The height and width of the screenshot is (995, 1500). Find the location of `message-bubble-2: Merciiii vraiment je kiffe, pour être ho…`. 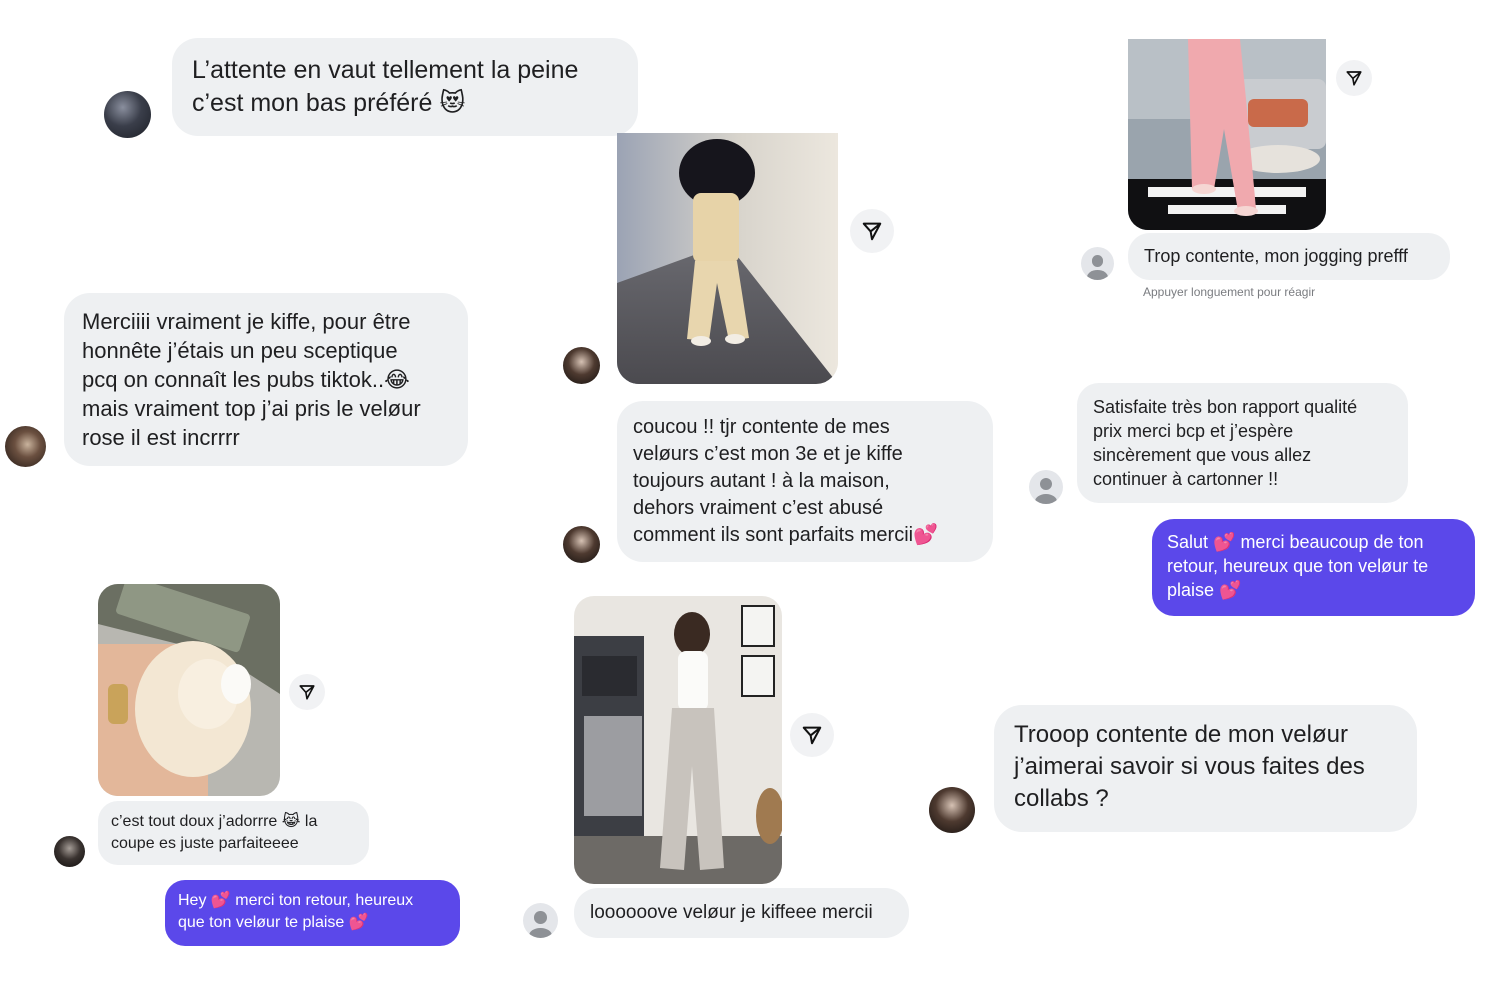

message-bubble-2: Merciiii vraiment je kiffe, pour être ho… is located at coordinates (266, 379).